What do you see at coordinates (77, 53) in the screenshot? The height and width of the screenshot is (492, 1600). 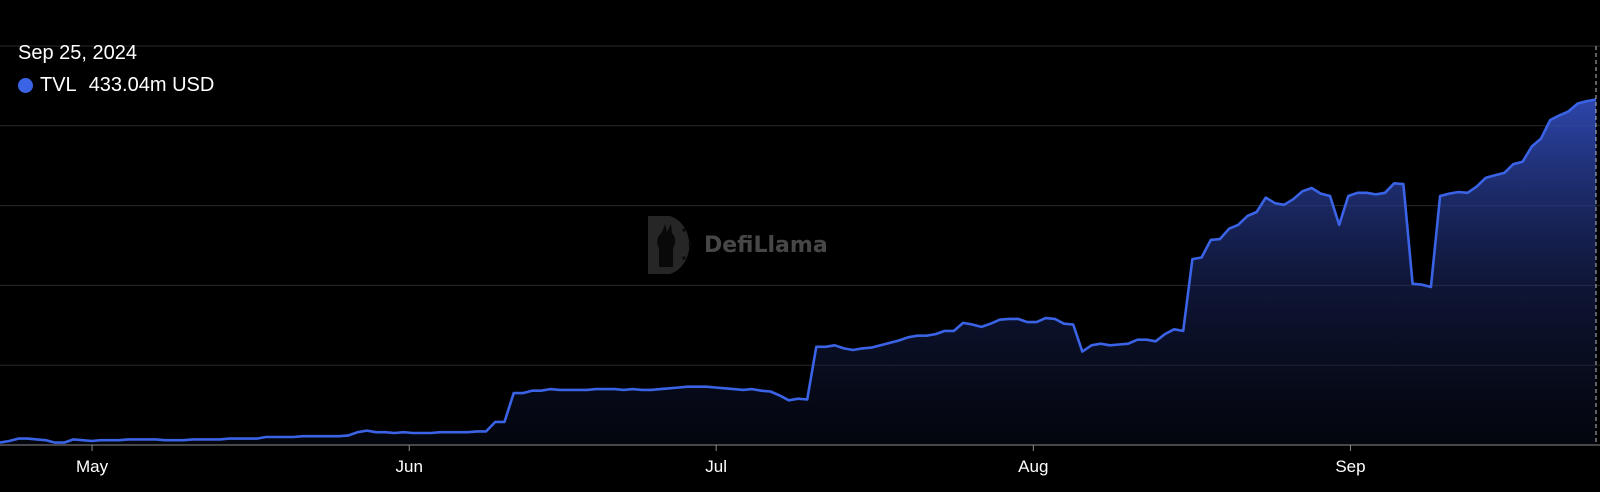 I see `tooltip-date: Sep 25, 2024` at bounding box center [77, 53].